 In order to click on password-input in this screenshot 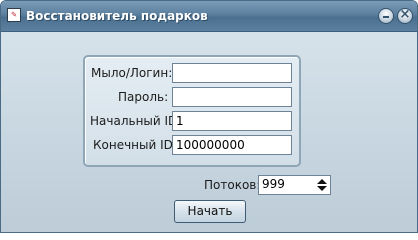, I will do `click(232, 97)`.